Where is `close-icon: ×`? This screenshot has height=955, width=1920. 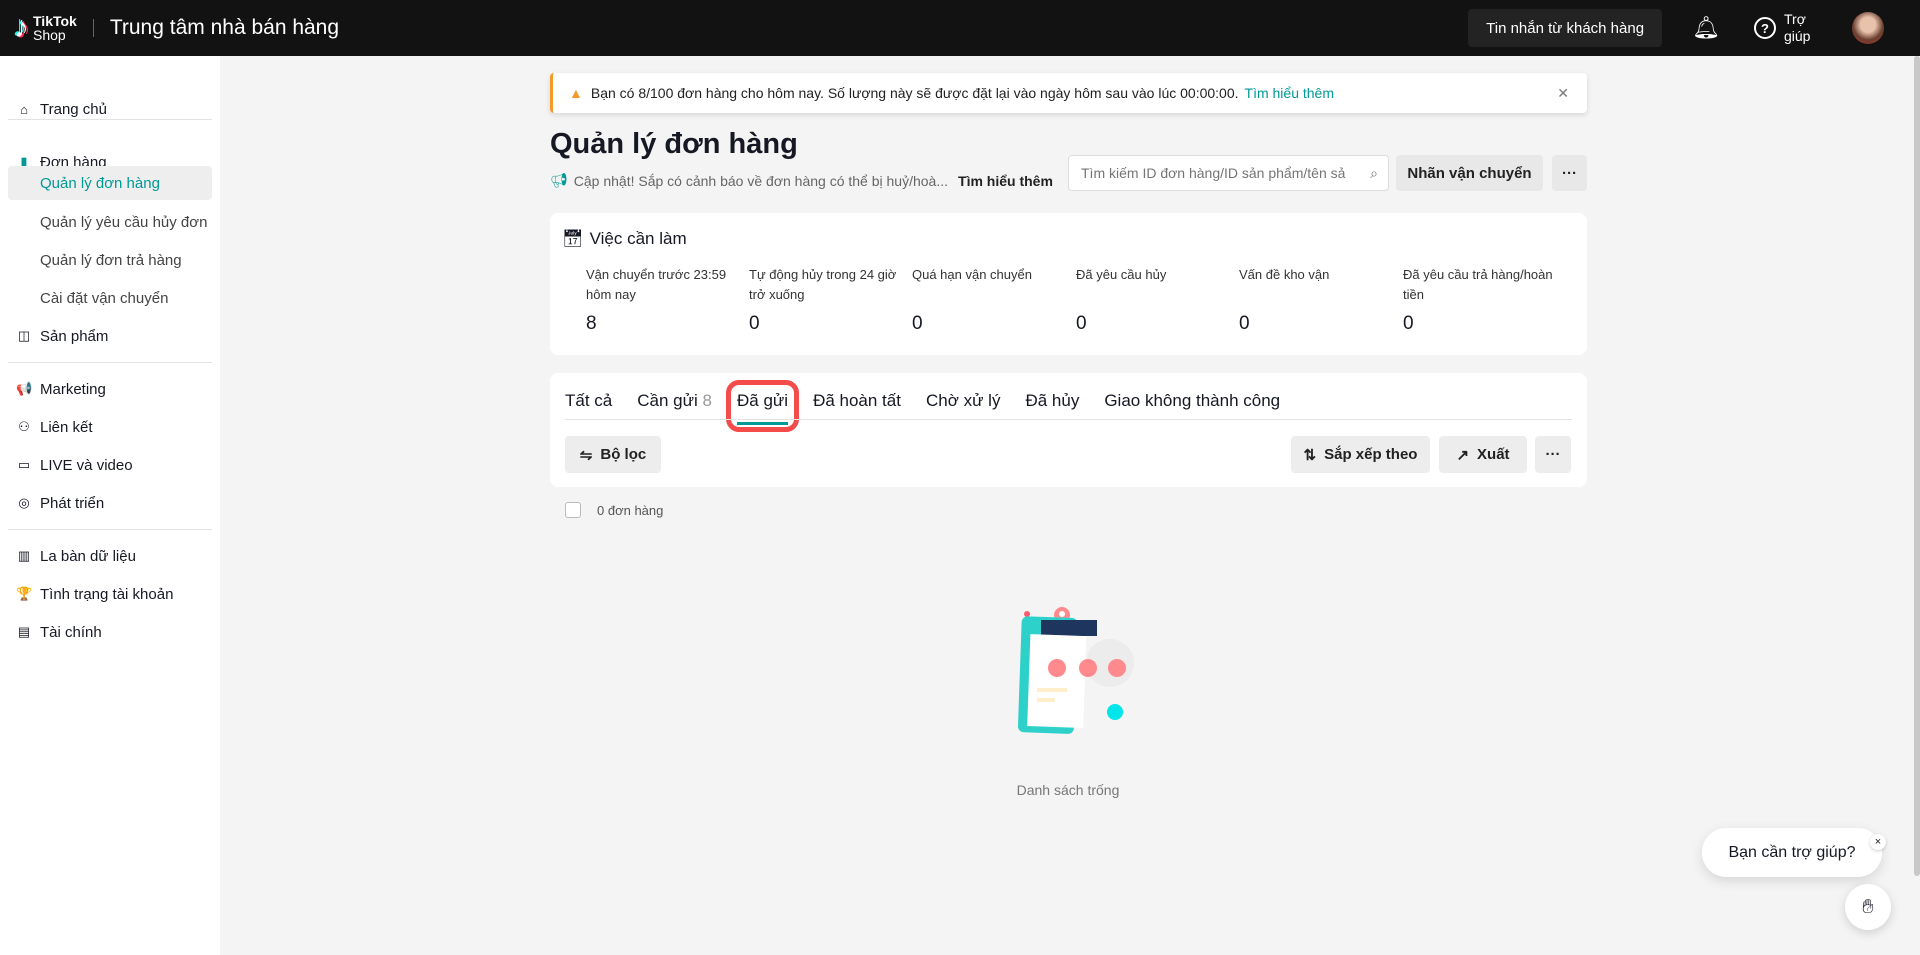 close-icon: × is located at coordinates (1878, 842).